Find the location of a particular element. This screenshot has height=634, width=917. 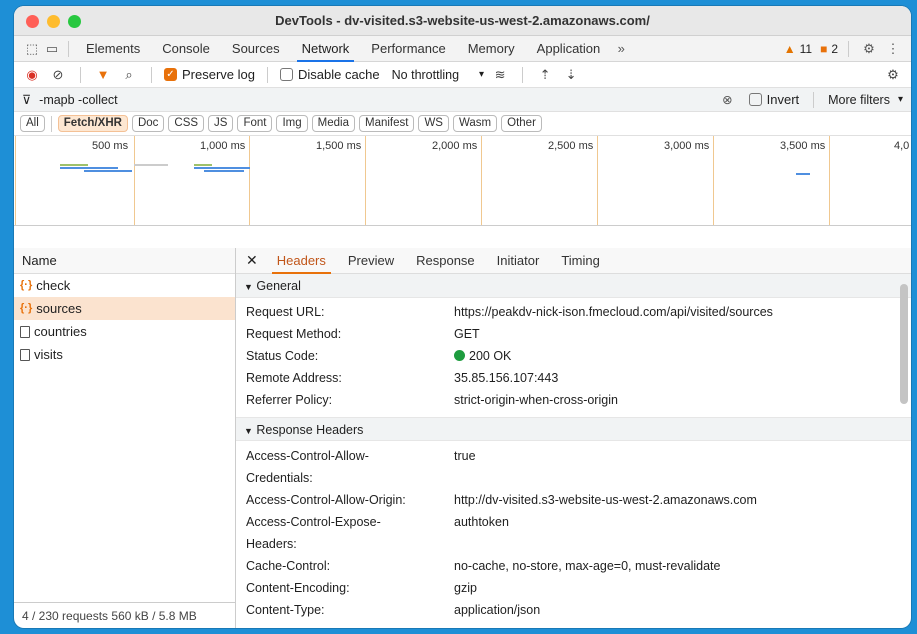

tab-network: Network is located at coordinates (326, 49).